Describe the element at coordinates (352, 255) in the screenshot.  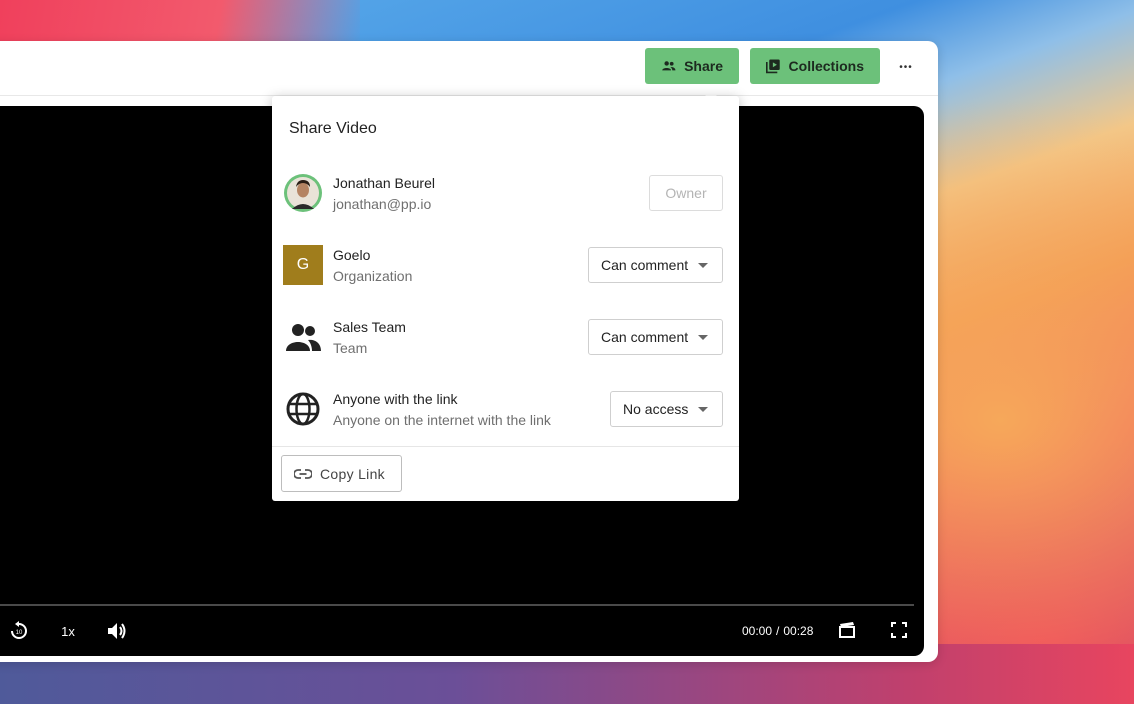
I see `entry-name: Goelo` at that location.